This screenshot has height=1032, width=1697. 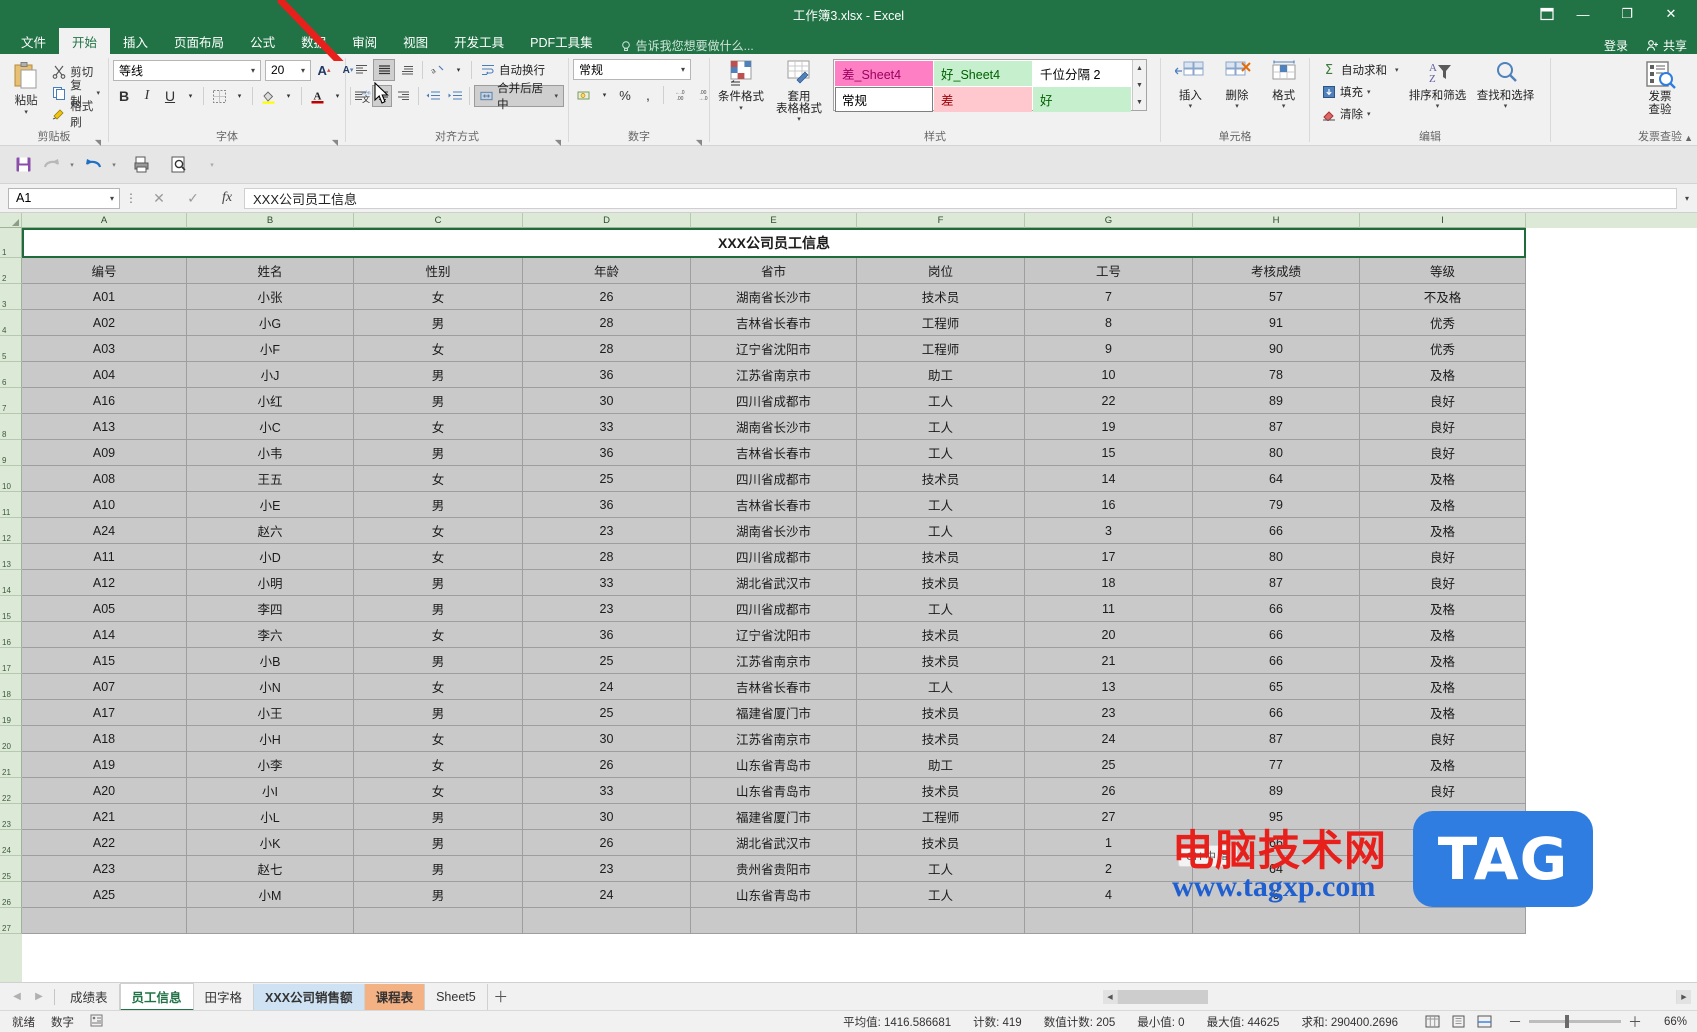 I want to click on cell-I3: 不及格, so click(x=1443, y=297).